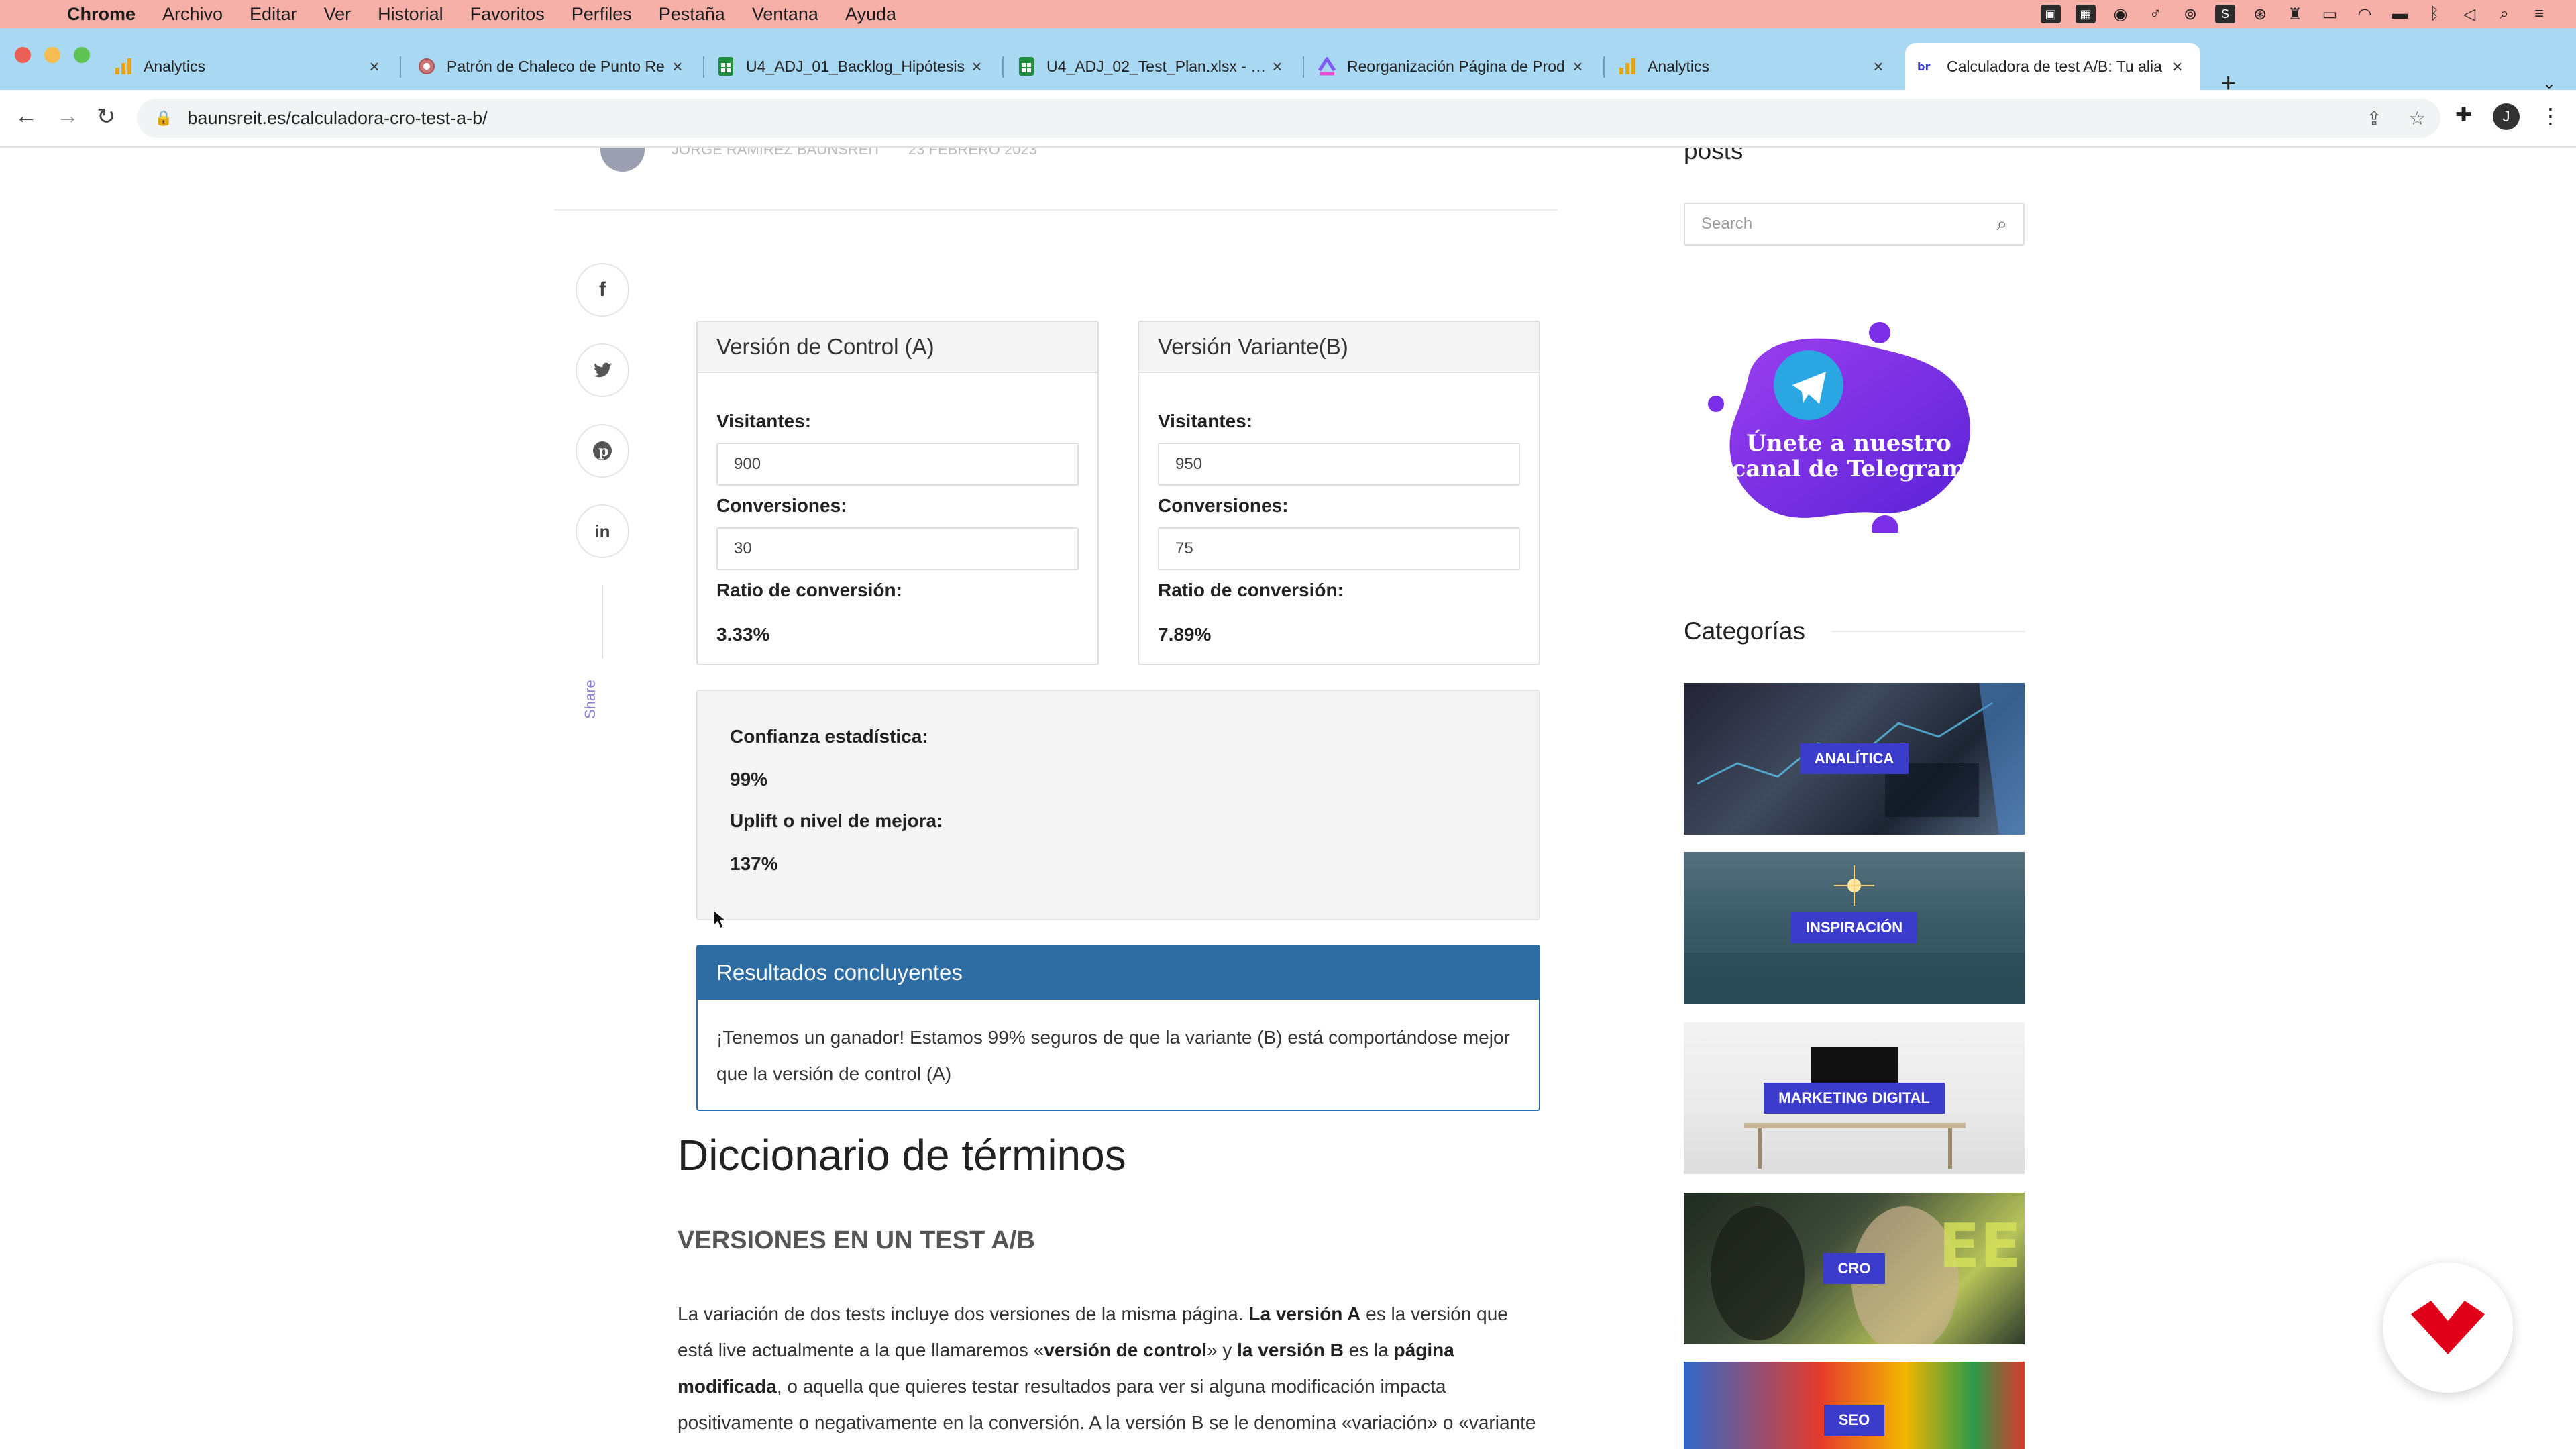  I want to click on volume-icon: ◁, so click(2469, 14).